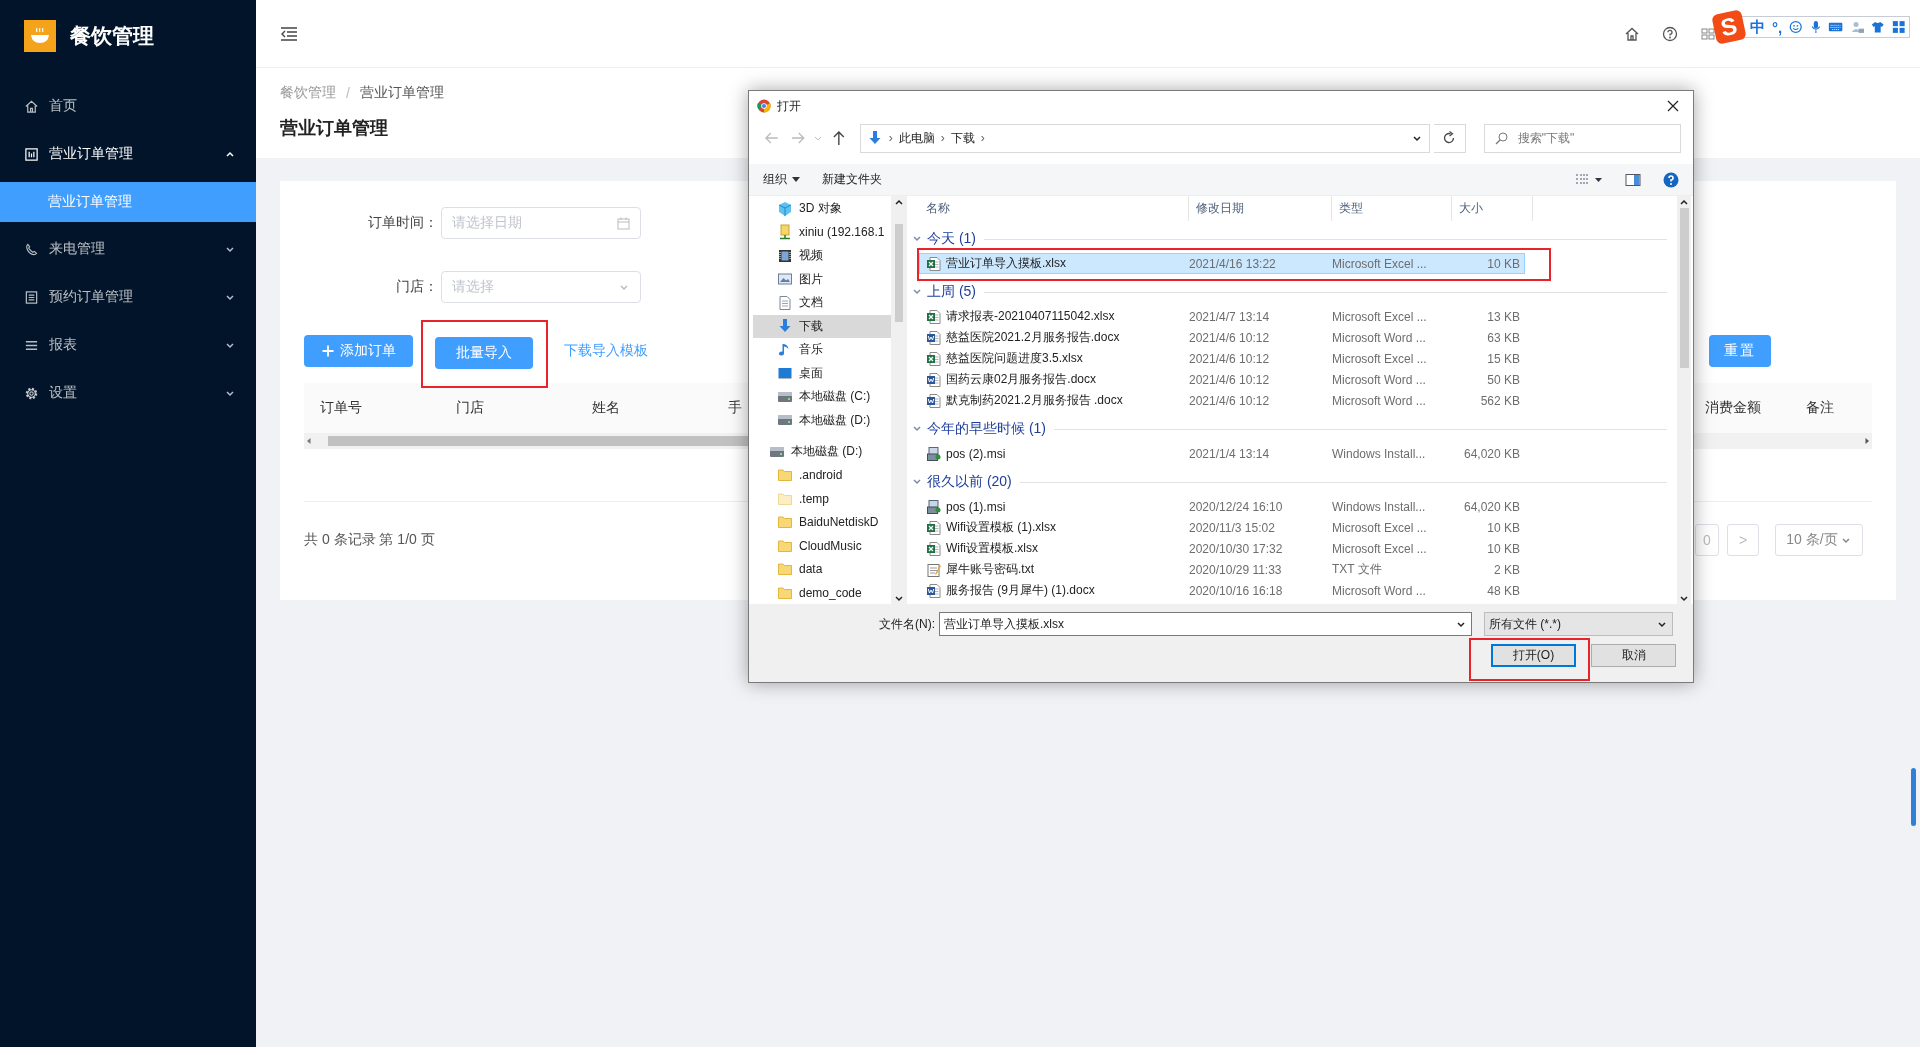  Describe the element at coordinates (1820, 408) in the screenshot. I see `column-header: 备注` at that location.